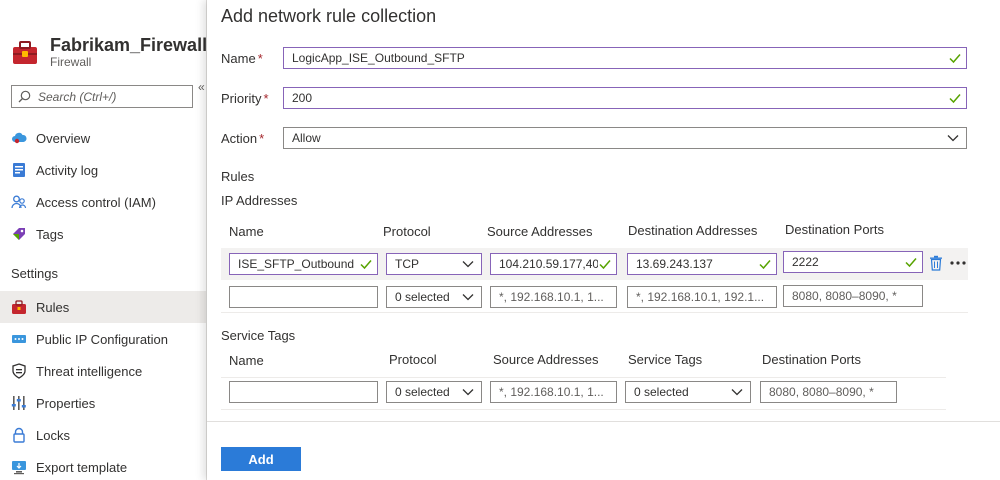 The width and height of the screenshot is (1000, 480). Describe the element at coordinates (19, 307) in the screenshot. I see `rules-icon` at that location.